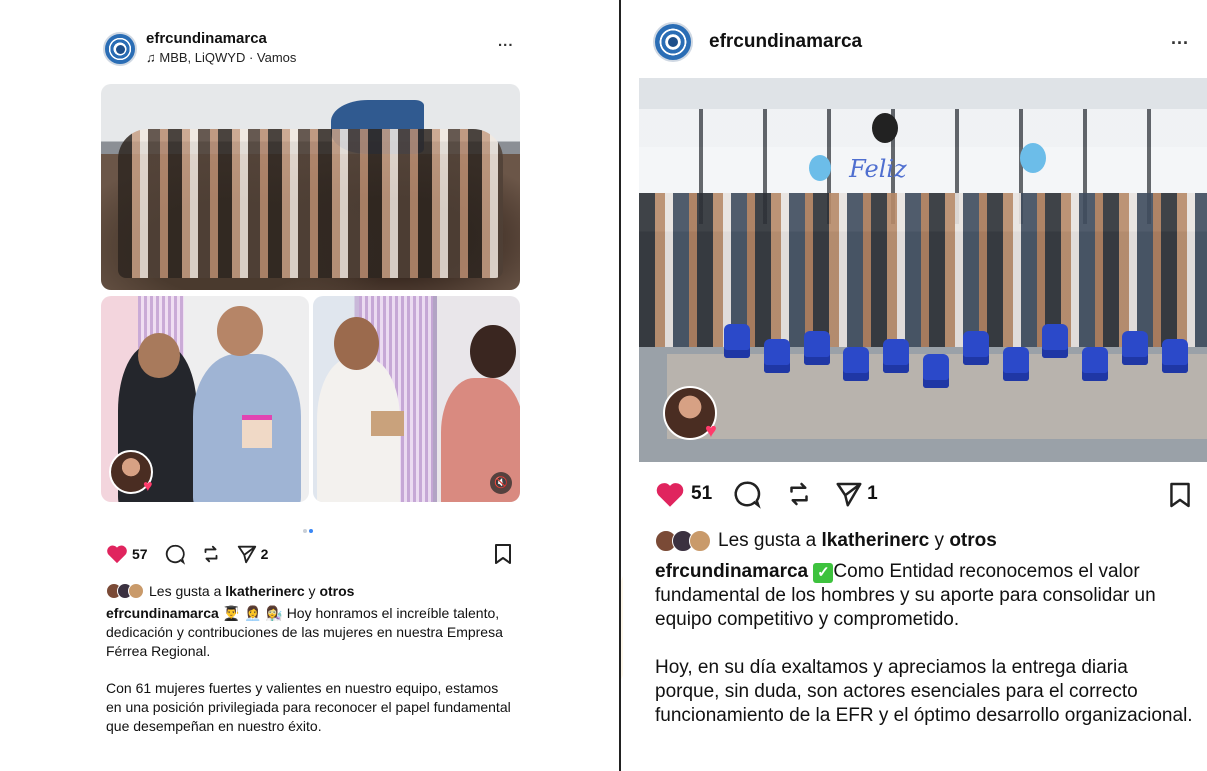  I want to click on feliz-sign: Feliz, so click(878, 168).